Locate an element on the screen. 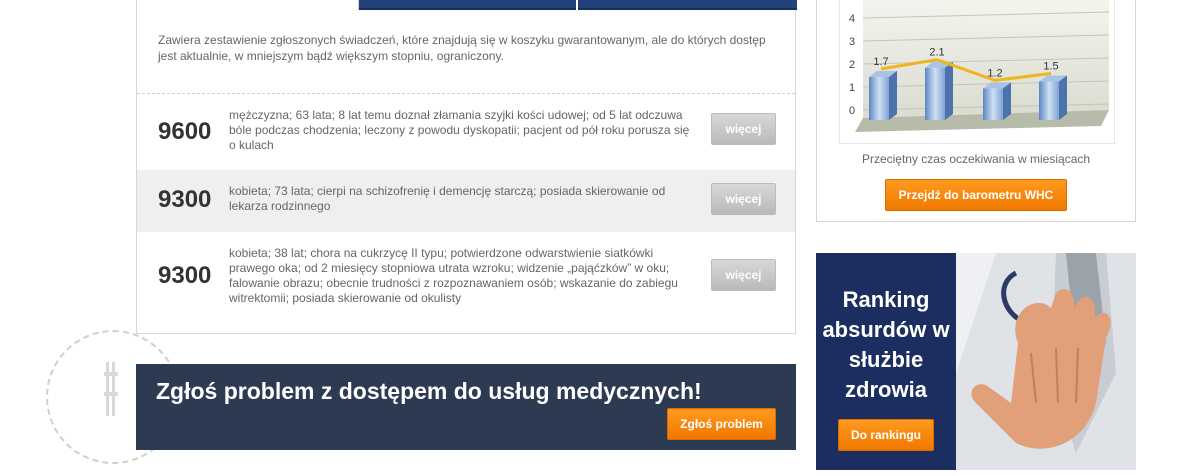 The width and height of the screenshot is (1184, 476). tab-second is located at coordinates (467, 5).